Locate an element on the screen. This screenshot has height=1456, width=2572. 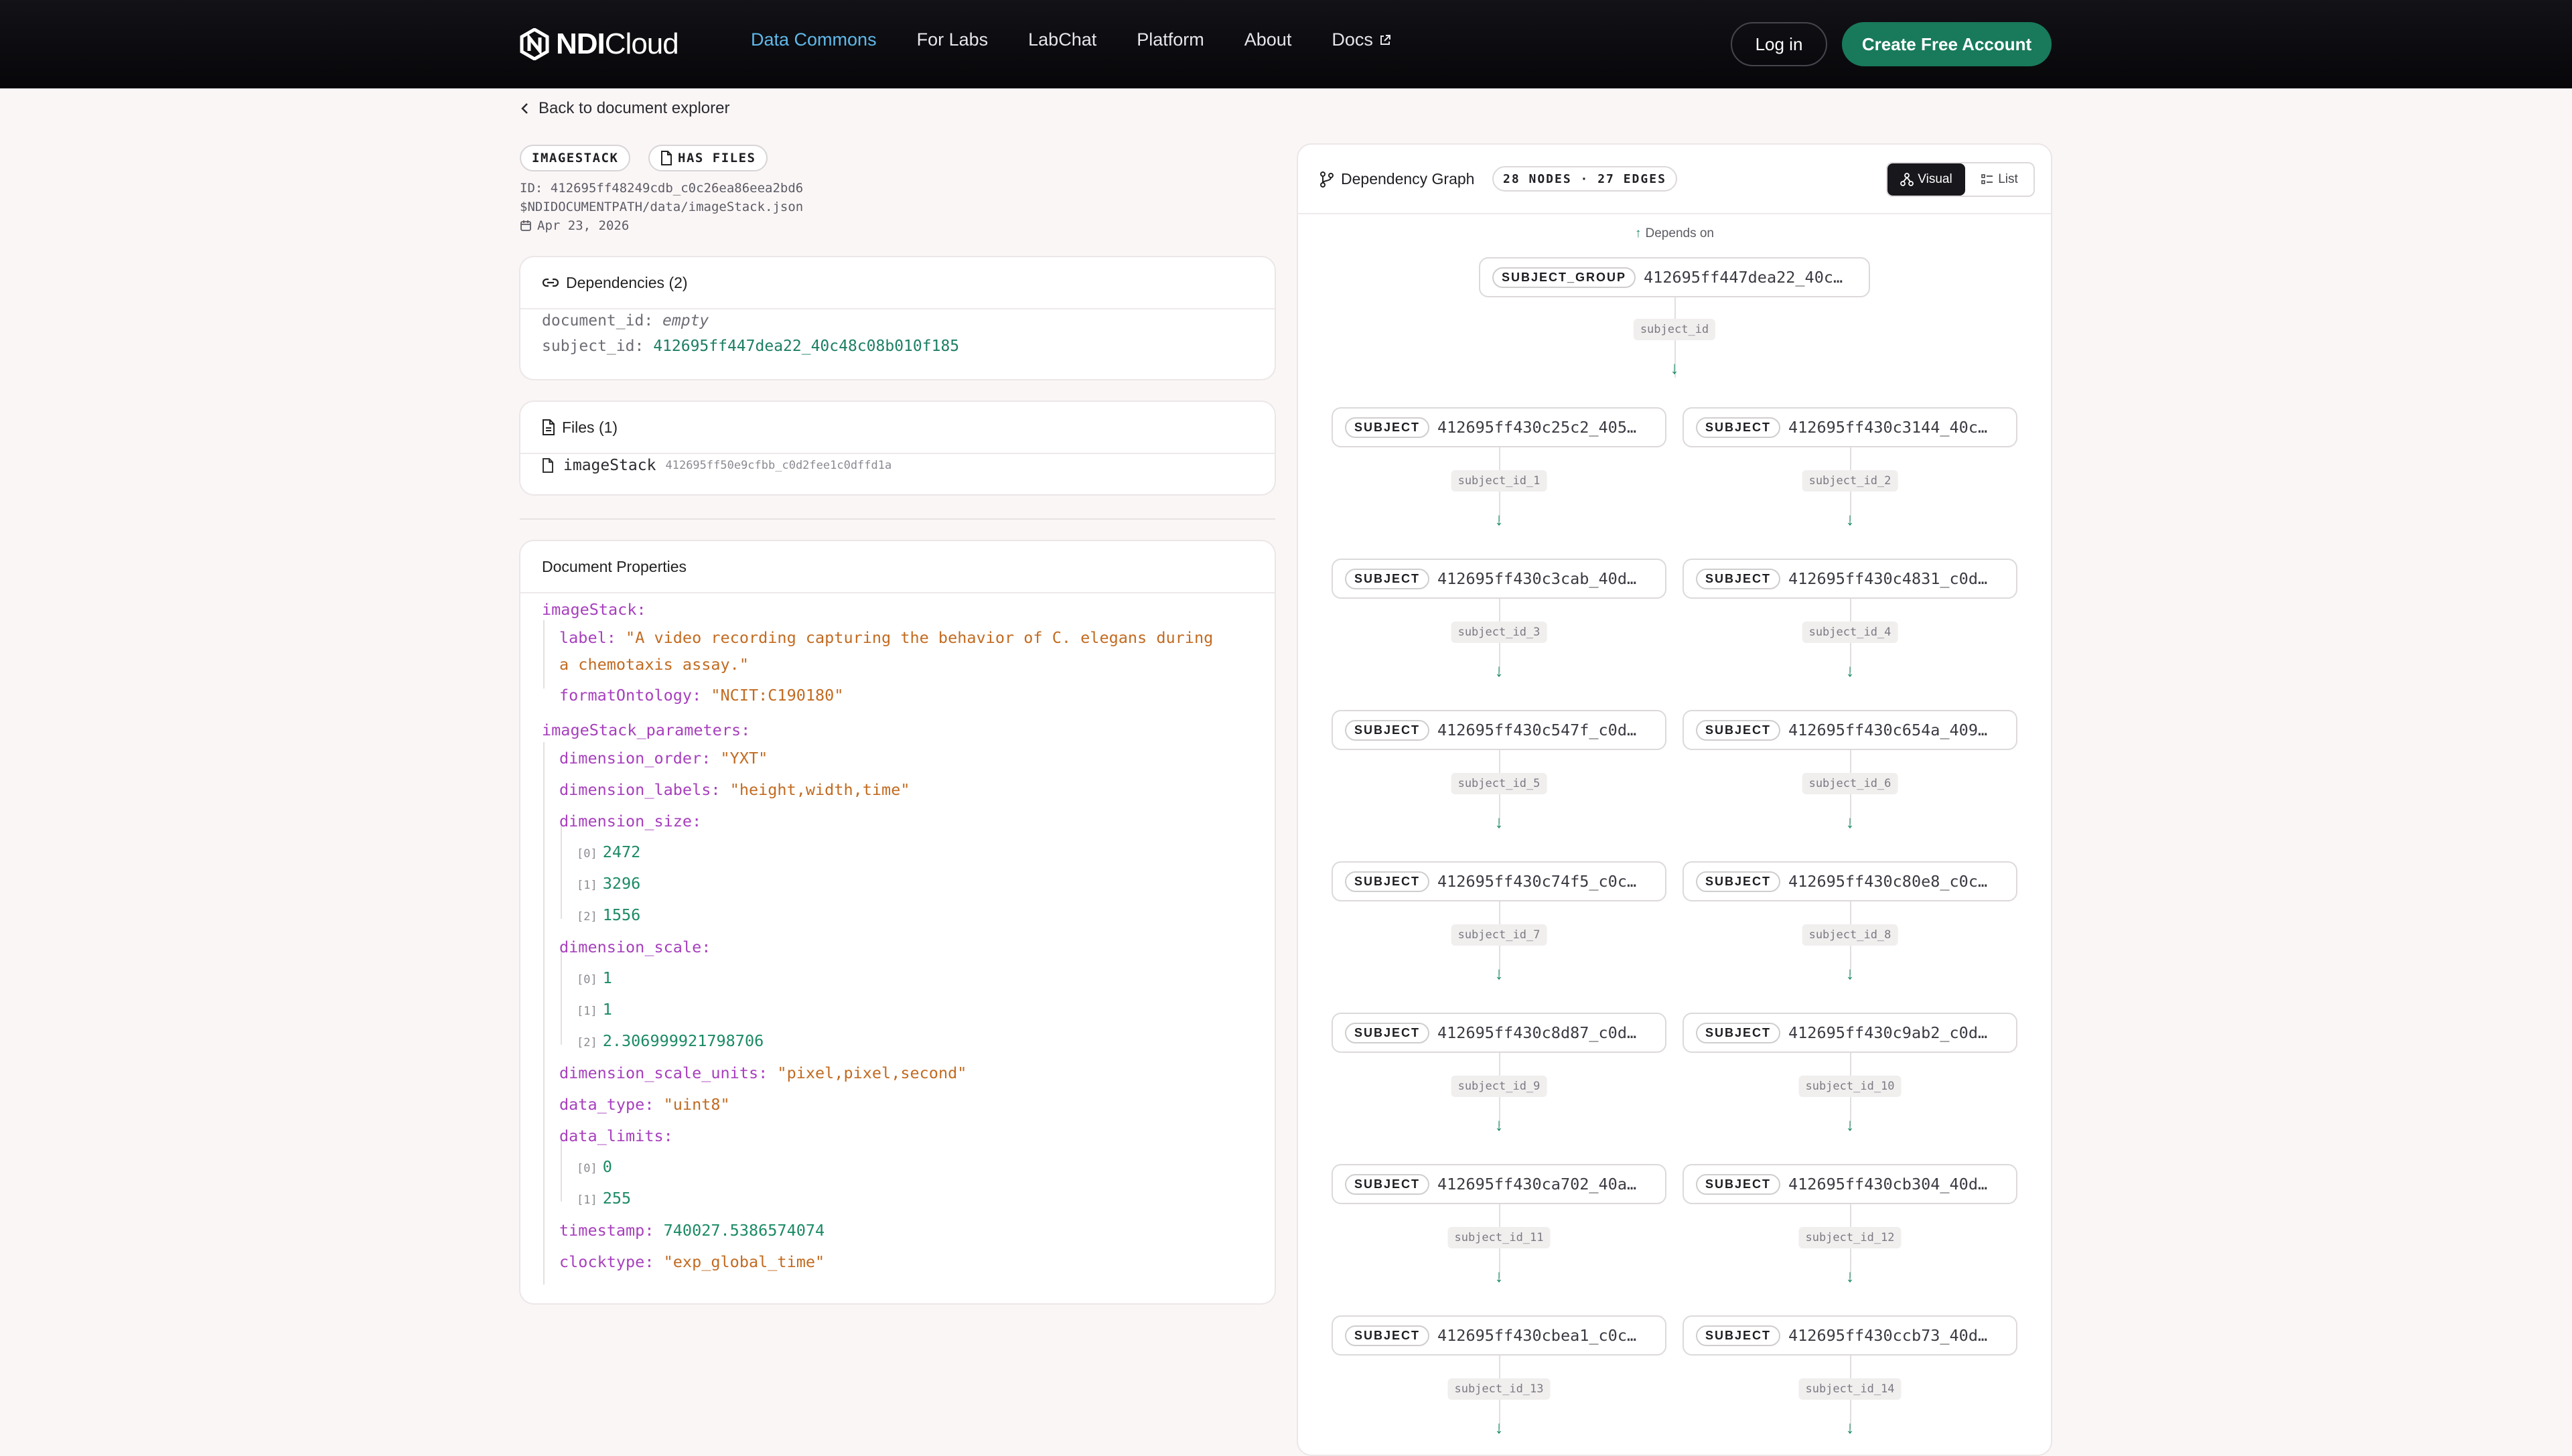
git-branch-icon is located at coordinates (1327, 179).